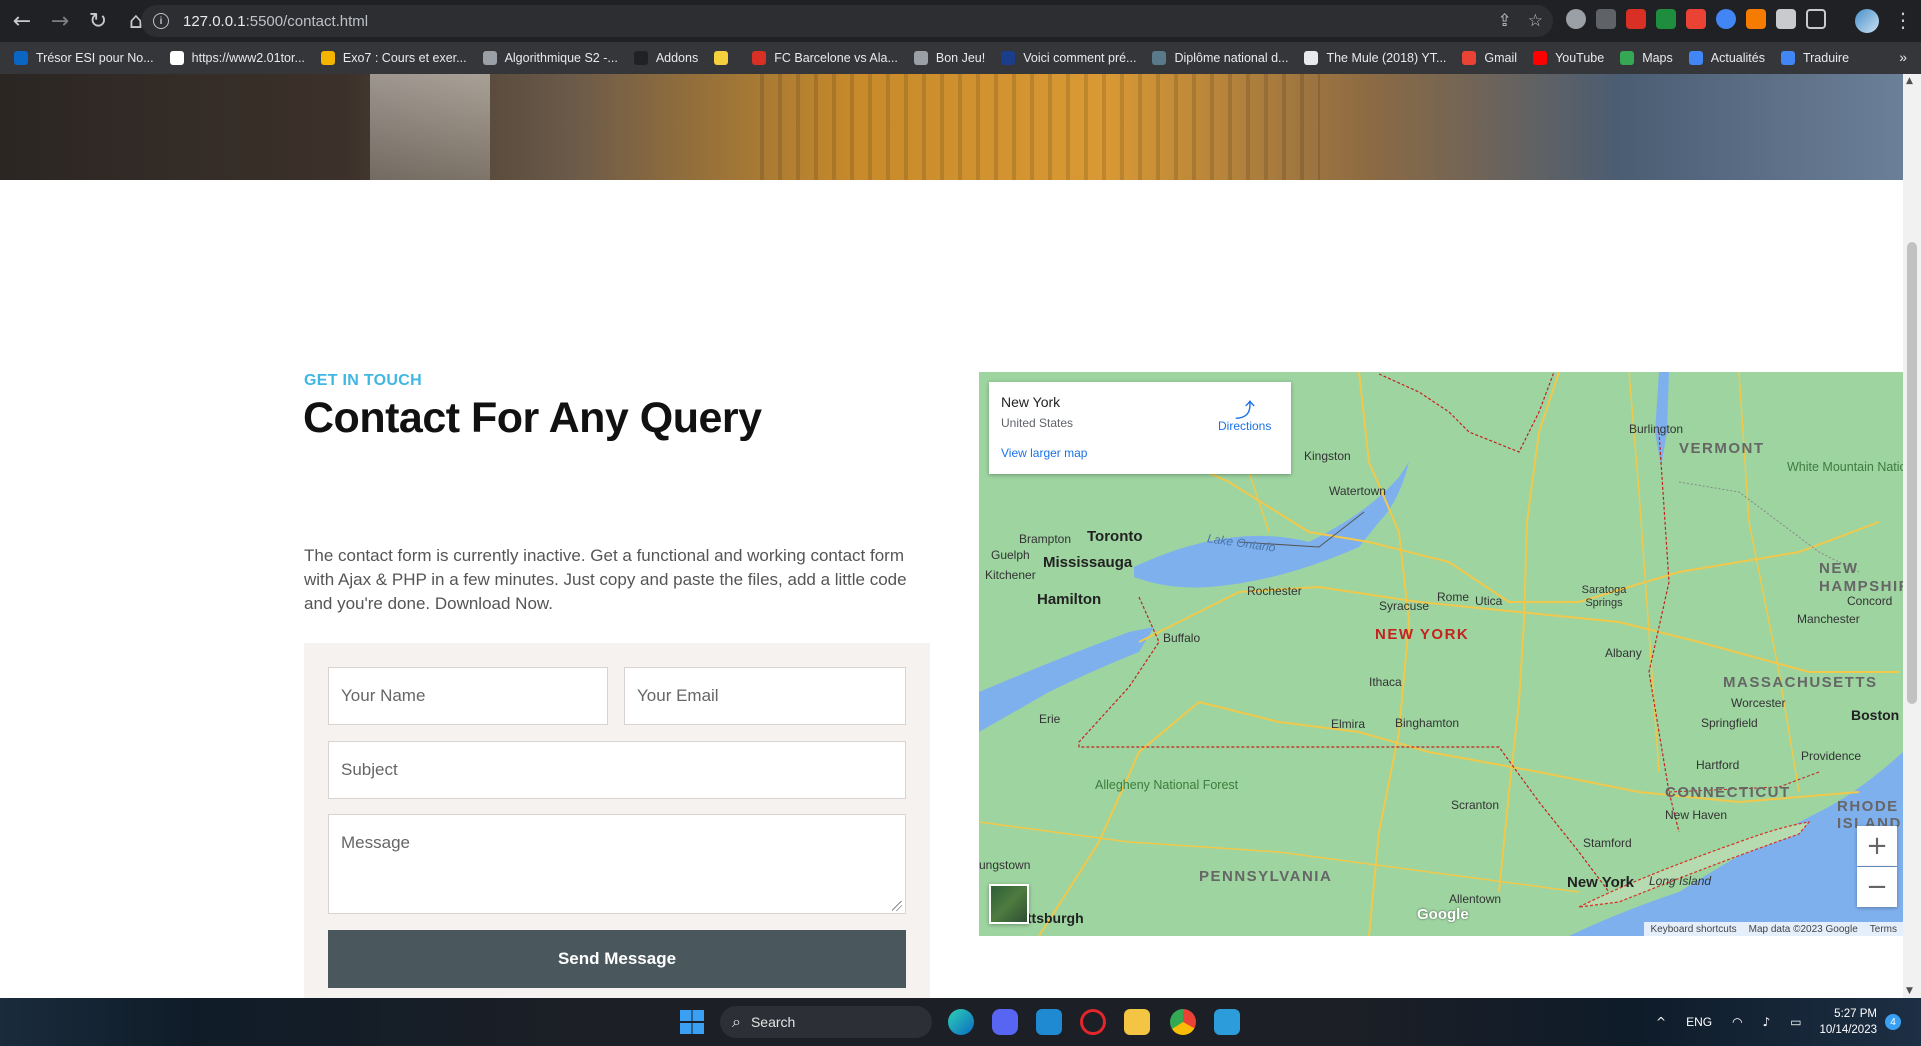 This screenshot has height=1046, width=1921. What do you see at coordinates (692, 1022) in the screenshot?
I see `windows-start-icon` at bounding box center [692, 1022].